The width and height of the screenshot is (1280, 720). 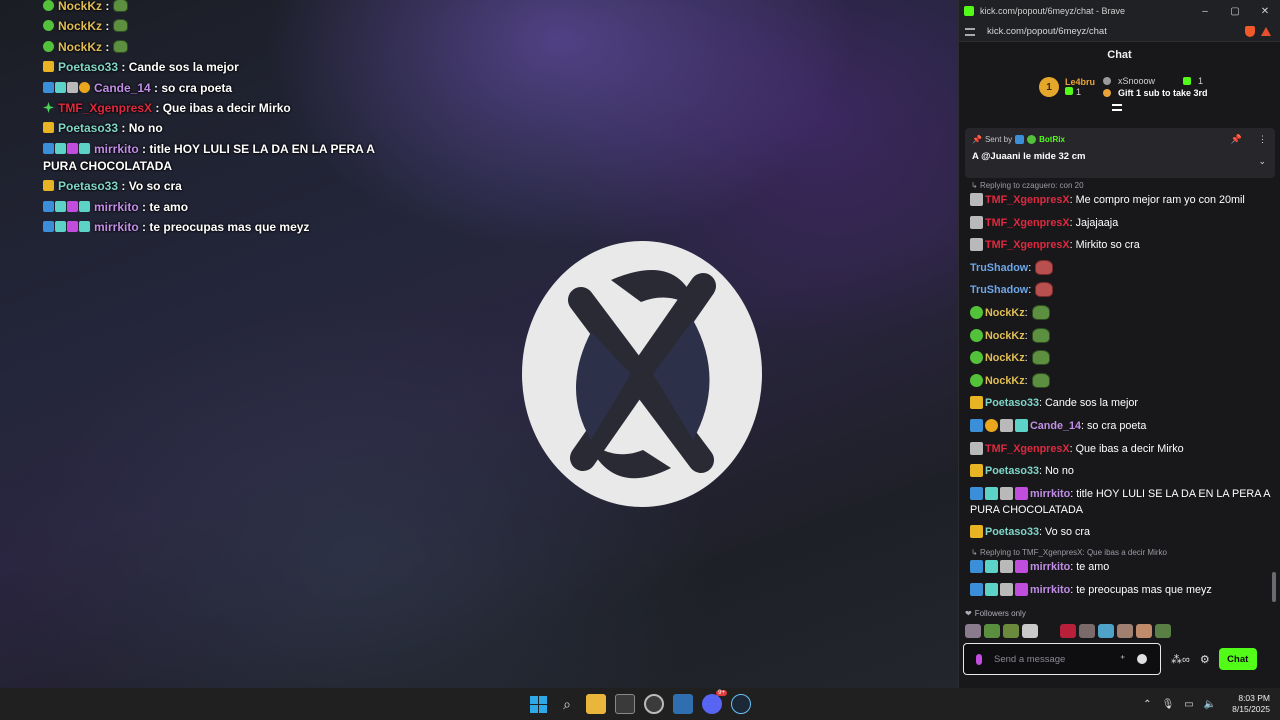 What do you see at coordinates (1119, 245) in the screenshot?
I see `chat-message: TMF_XgenpresX: Mirkito so cra` at bounding box center [1119, 245].